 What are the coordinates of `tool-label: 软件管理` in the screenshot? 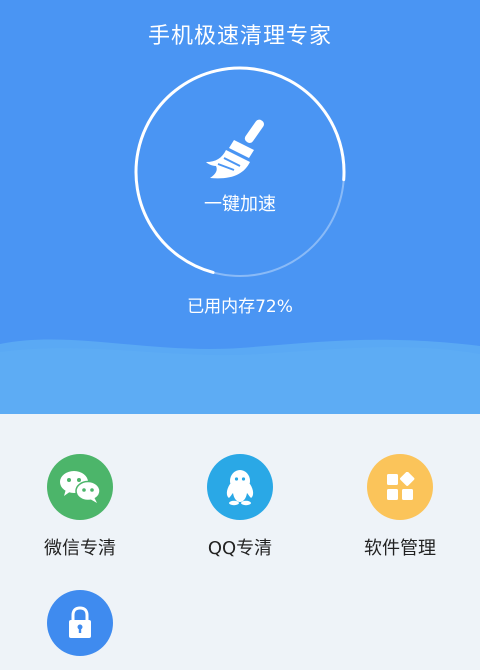 It's located at (400, 548).